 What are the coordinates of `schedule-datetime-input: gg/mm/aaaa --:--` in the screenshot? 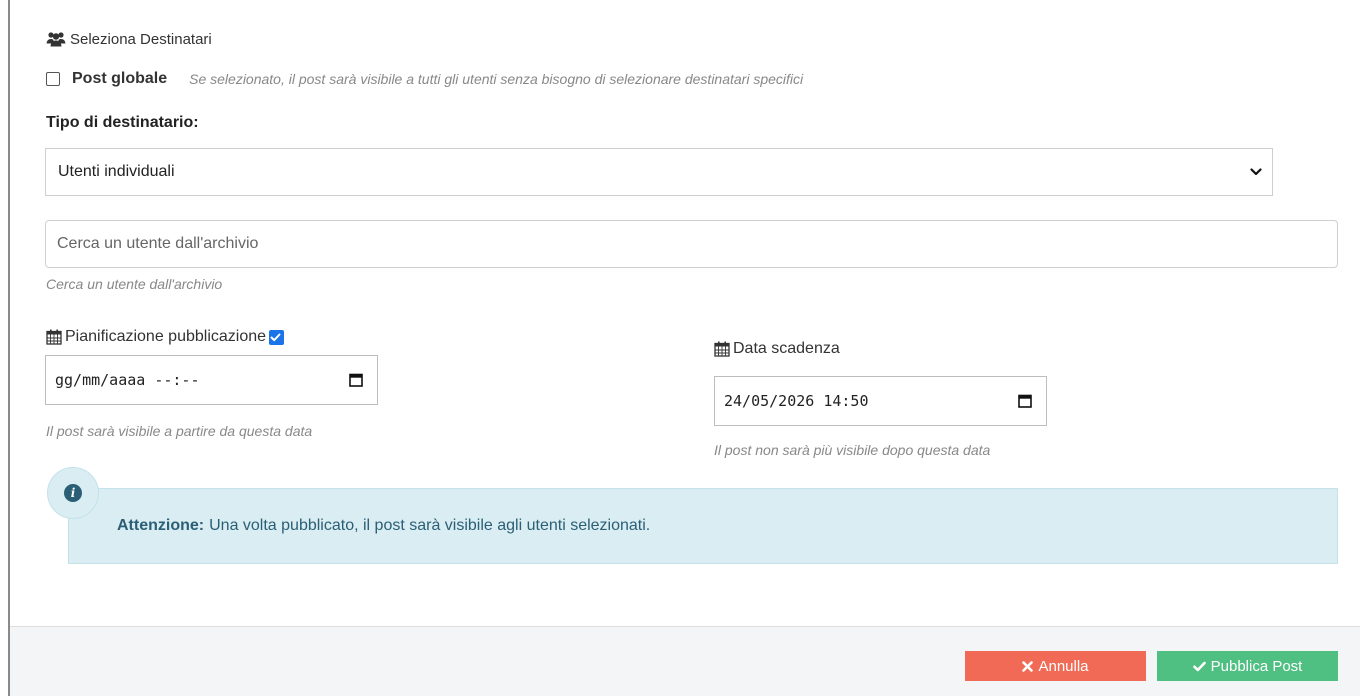 It's located at (211, 380).